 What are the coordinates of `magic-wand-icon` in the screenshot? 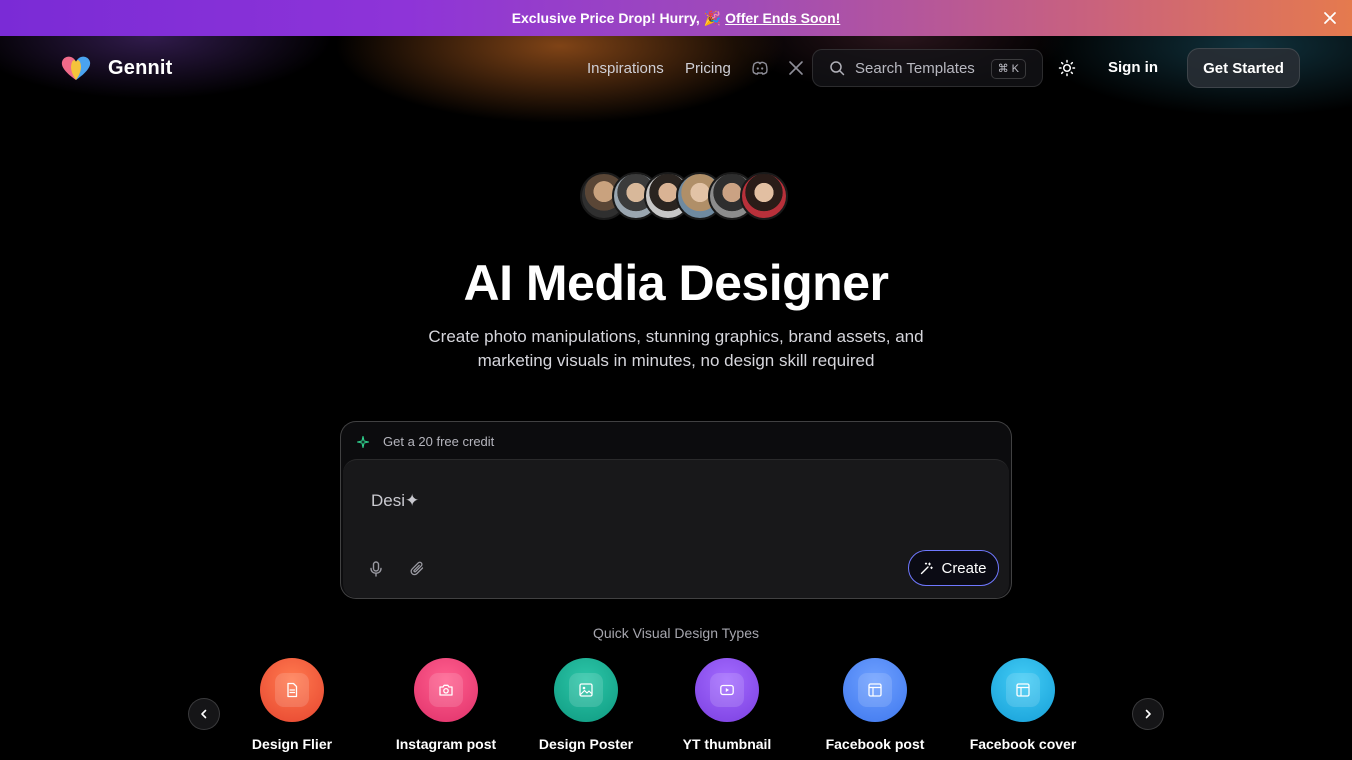 It's located at (927, 567).